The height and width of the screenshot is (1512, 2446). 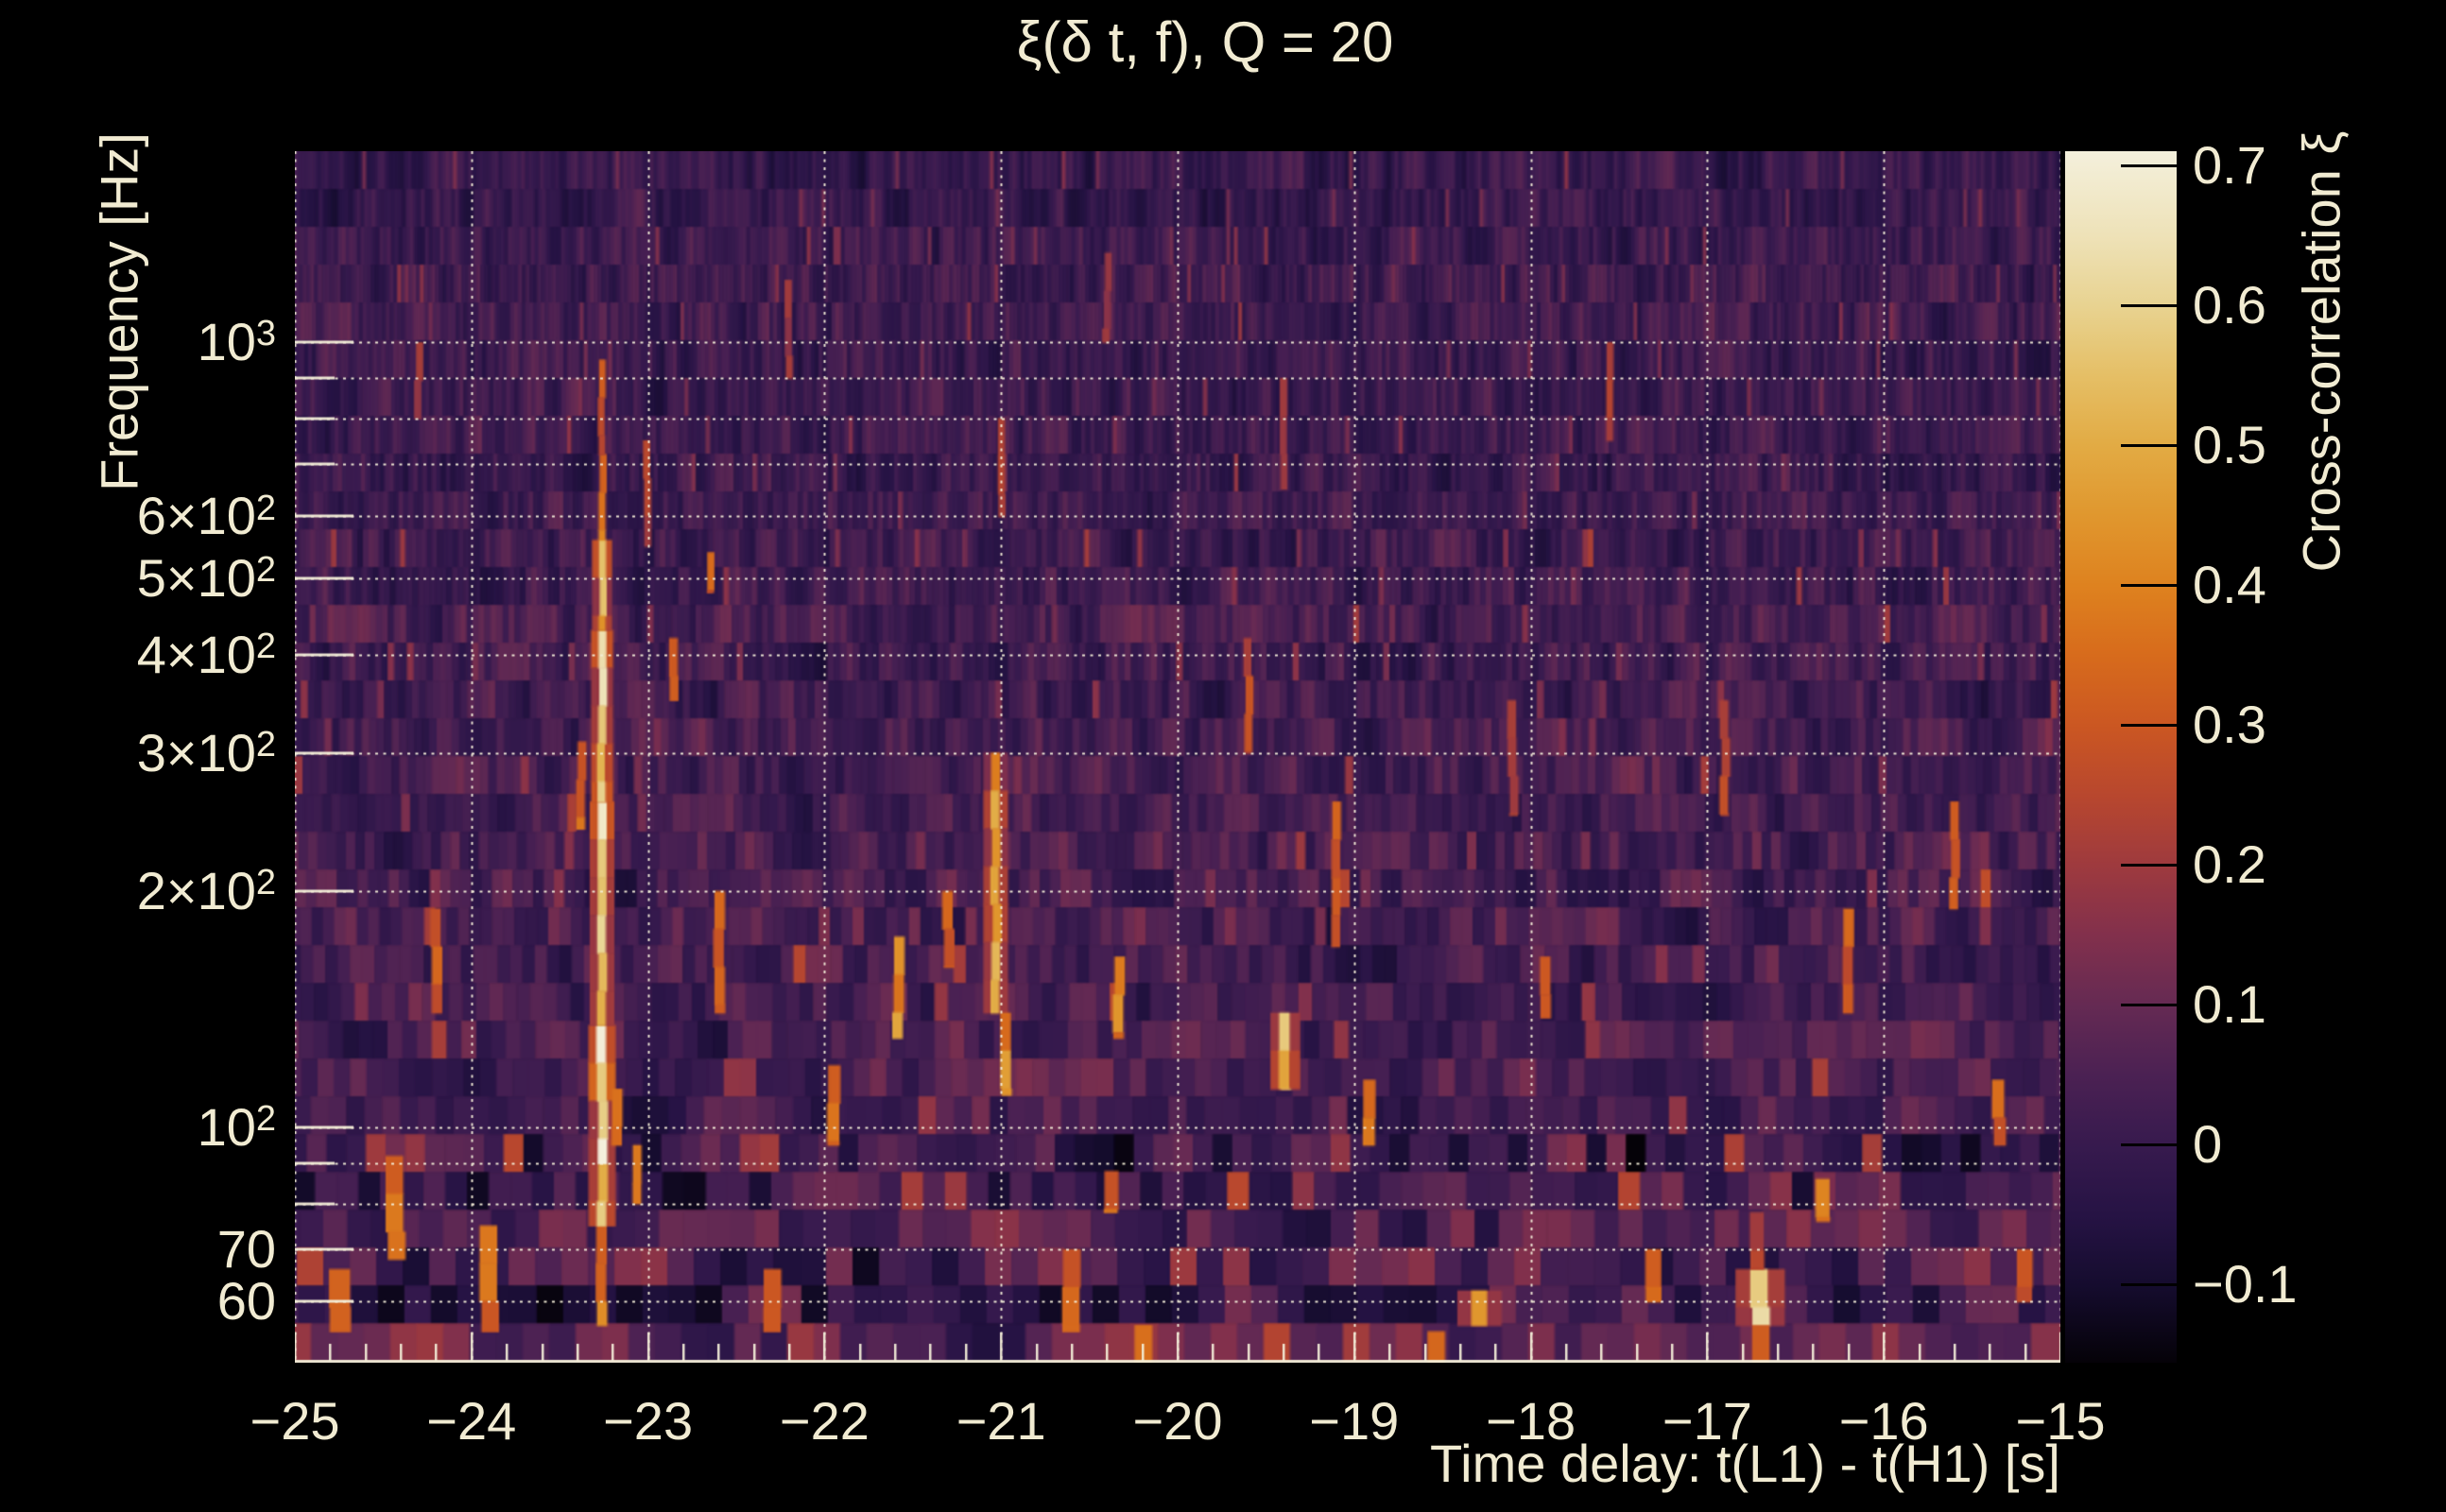 I want to click on x-tick-label: −19, so click(x=1354, y=1421).